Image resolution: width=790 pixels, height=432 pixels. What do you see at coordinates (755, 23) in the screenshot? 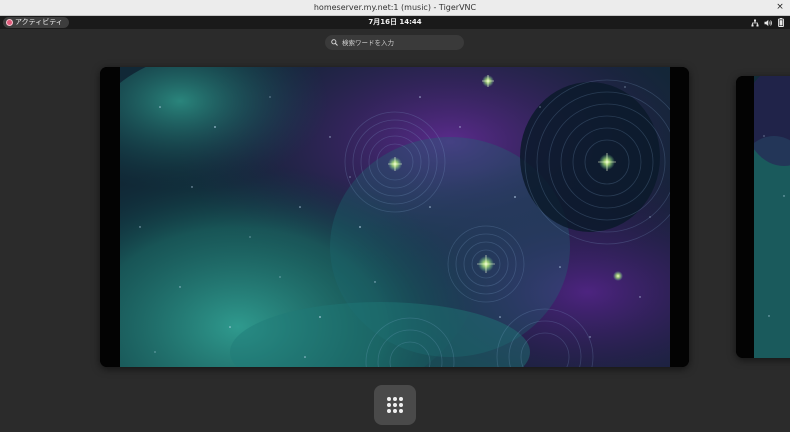
I see `network-icon` at bounding box center [755, 23].